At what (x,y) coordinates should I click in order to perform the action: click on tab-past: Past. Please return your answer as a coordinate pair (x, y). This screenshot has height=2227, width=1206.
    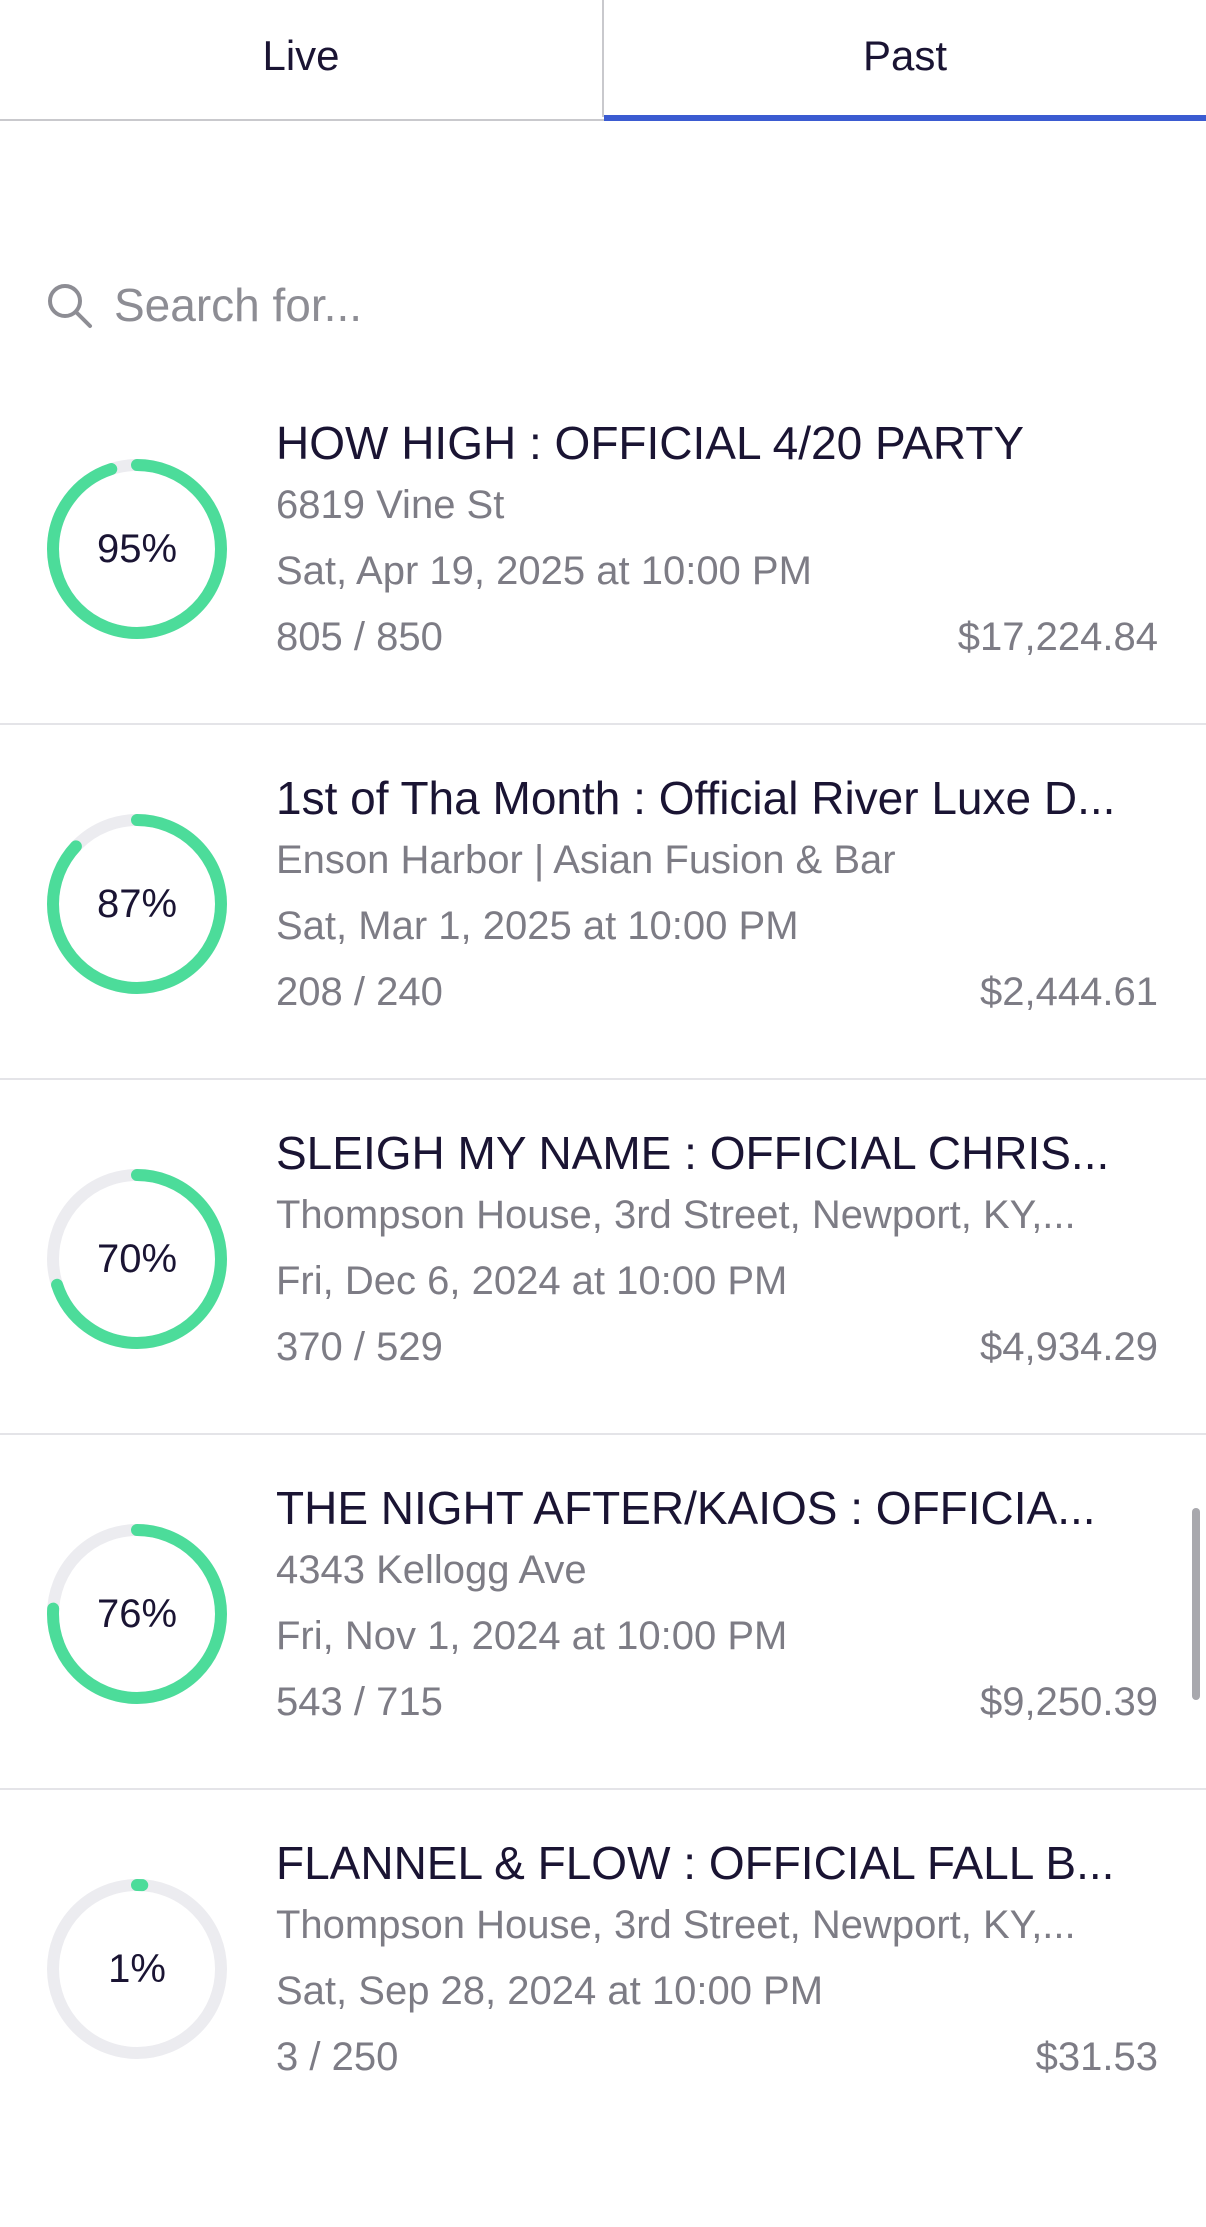
    Looking at the image, I should click on (905, 60).